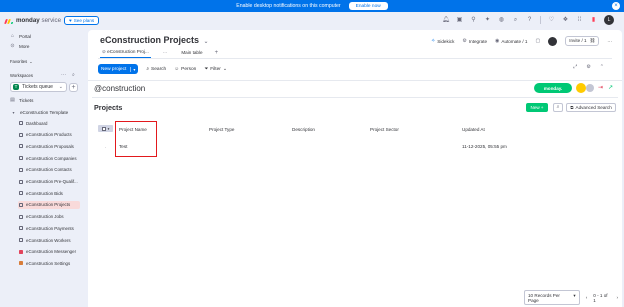  What do you see at coordinates (165, 53) in the screenshot?
I see `tab-options-icon: ···` at bounding box center [165, 53].